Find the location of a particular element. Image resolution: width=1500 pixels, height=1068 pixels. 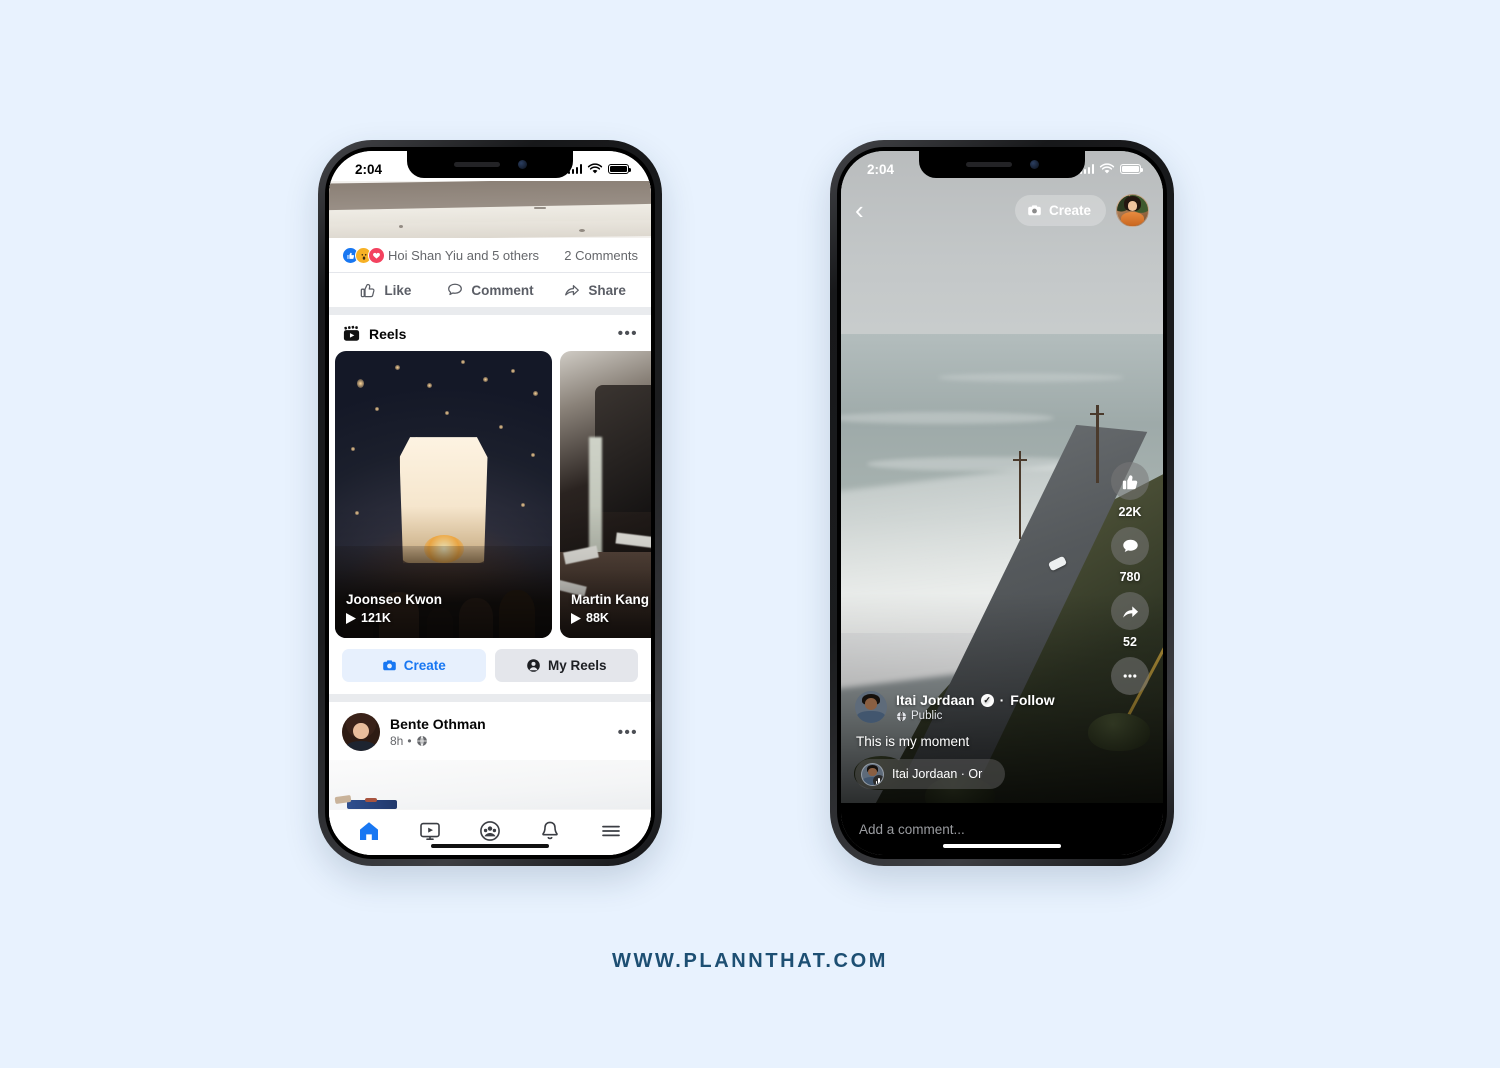

chevron-left-icon: ‹ is located at coordinates (859, 210).